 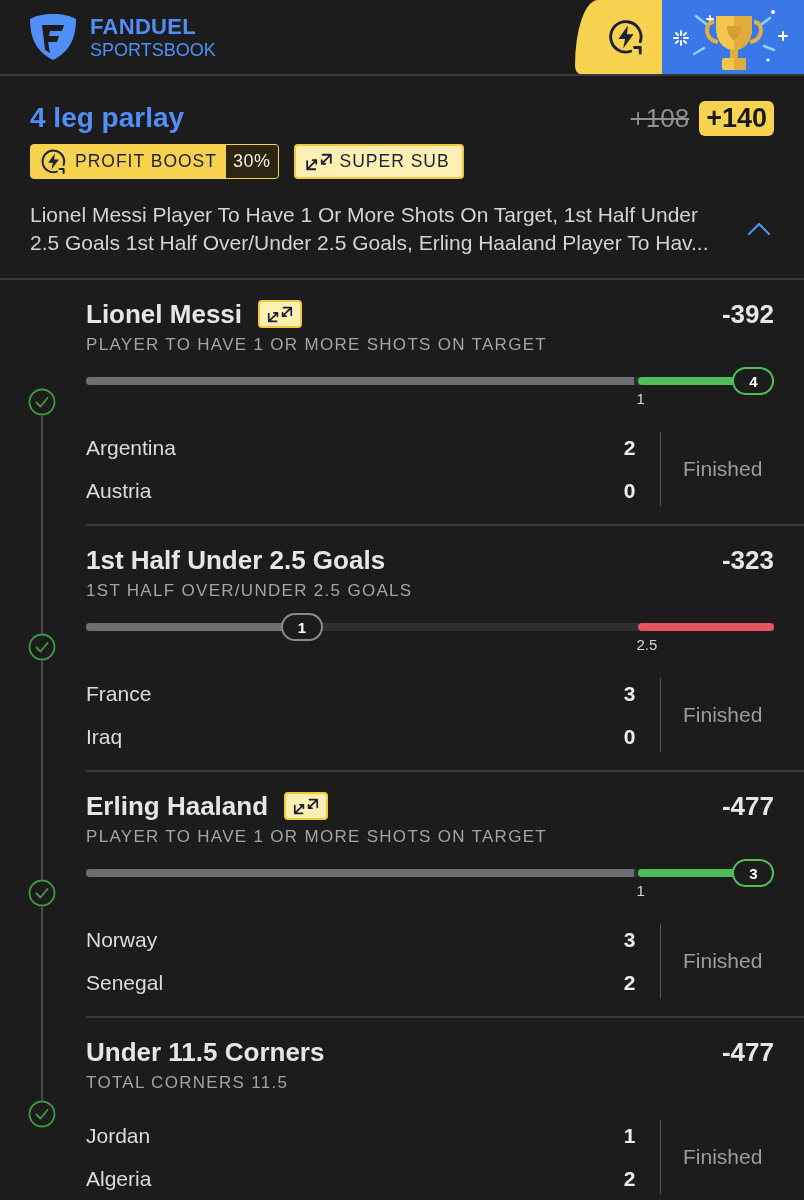 I want to click on team-name: Argentina, so click(x=131, y=447).